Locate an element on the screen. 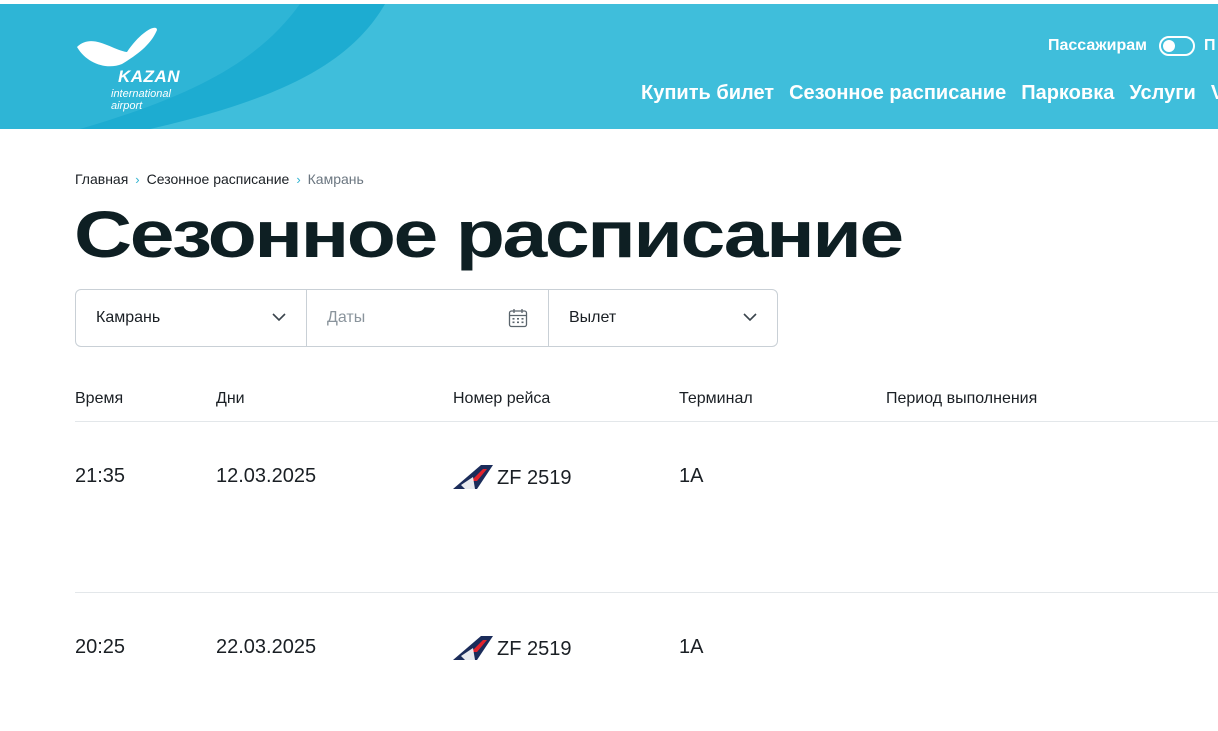 The image size is (1218, 731). schedule-filters: Камрань Даты Вылет is located at coordinates (426, 318).